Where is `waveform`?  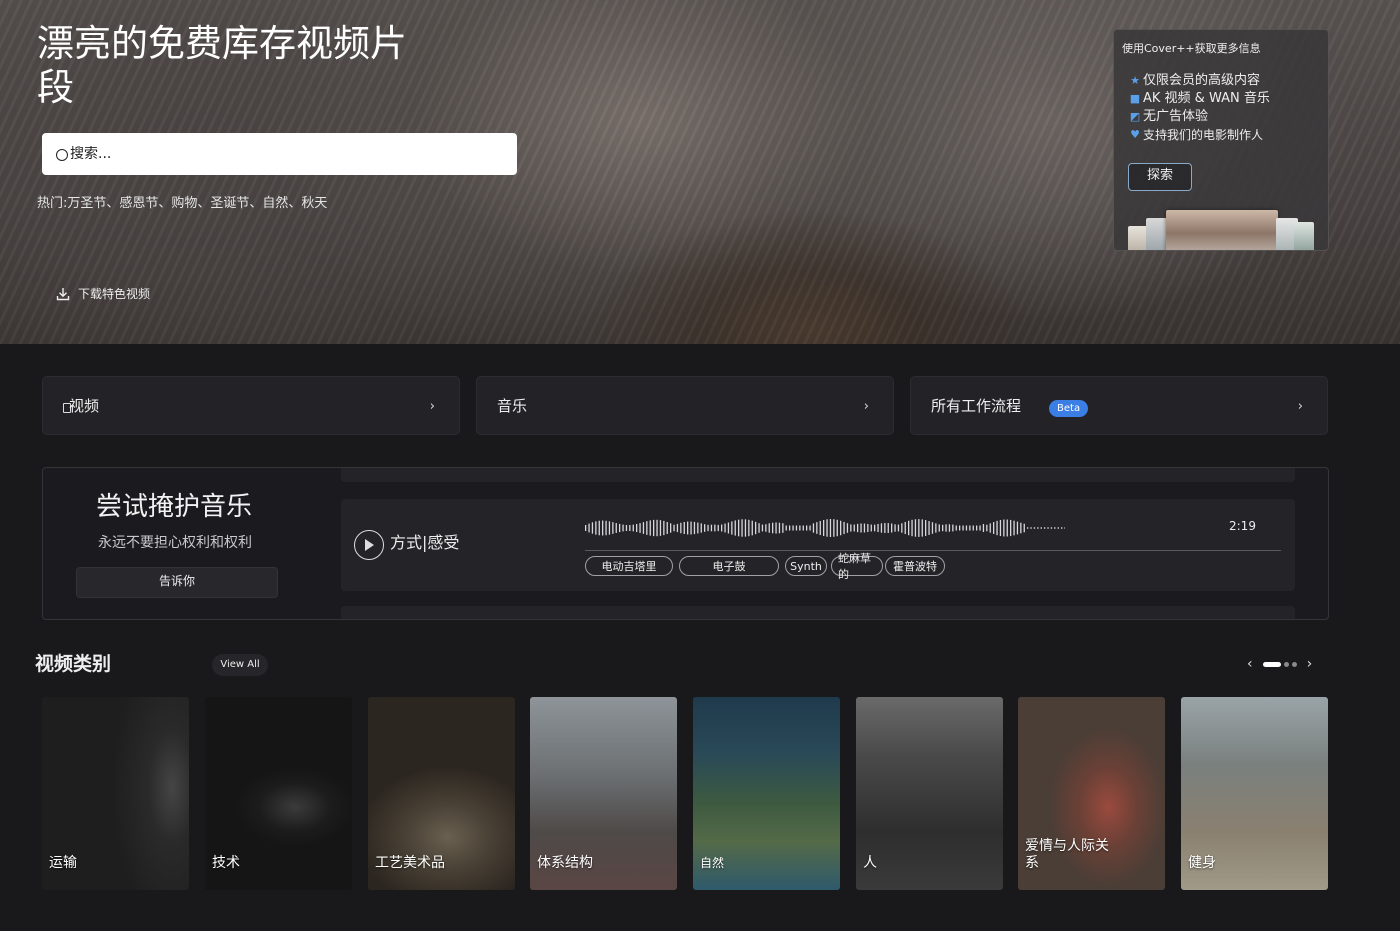 waveform is located at coordinates (825, 528).